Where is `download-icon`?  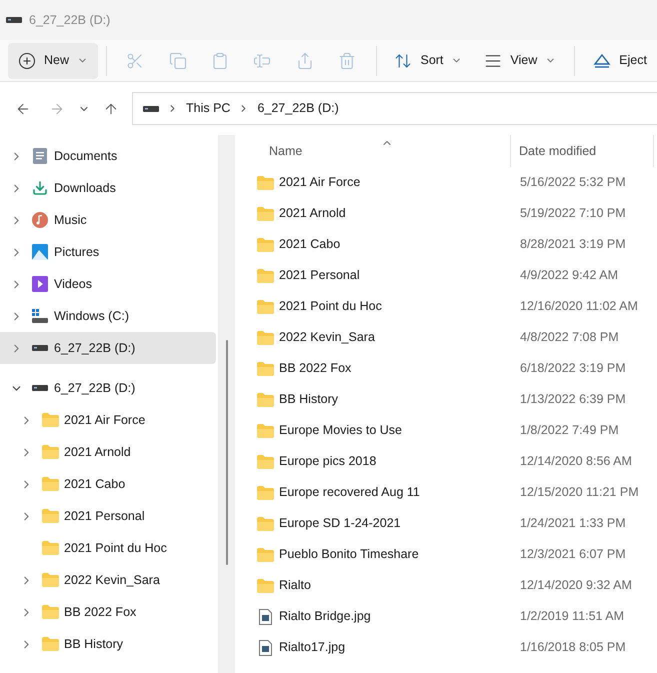 download-icon is located at coordinates (40, 188).